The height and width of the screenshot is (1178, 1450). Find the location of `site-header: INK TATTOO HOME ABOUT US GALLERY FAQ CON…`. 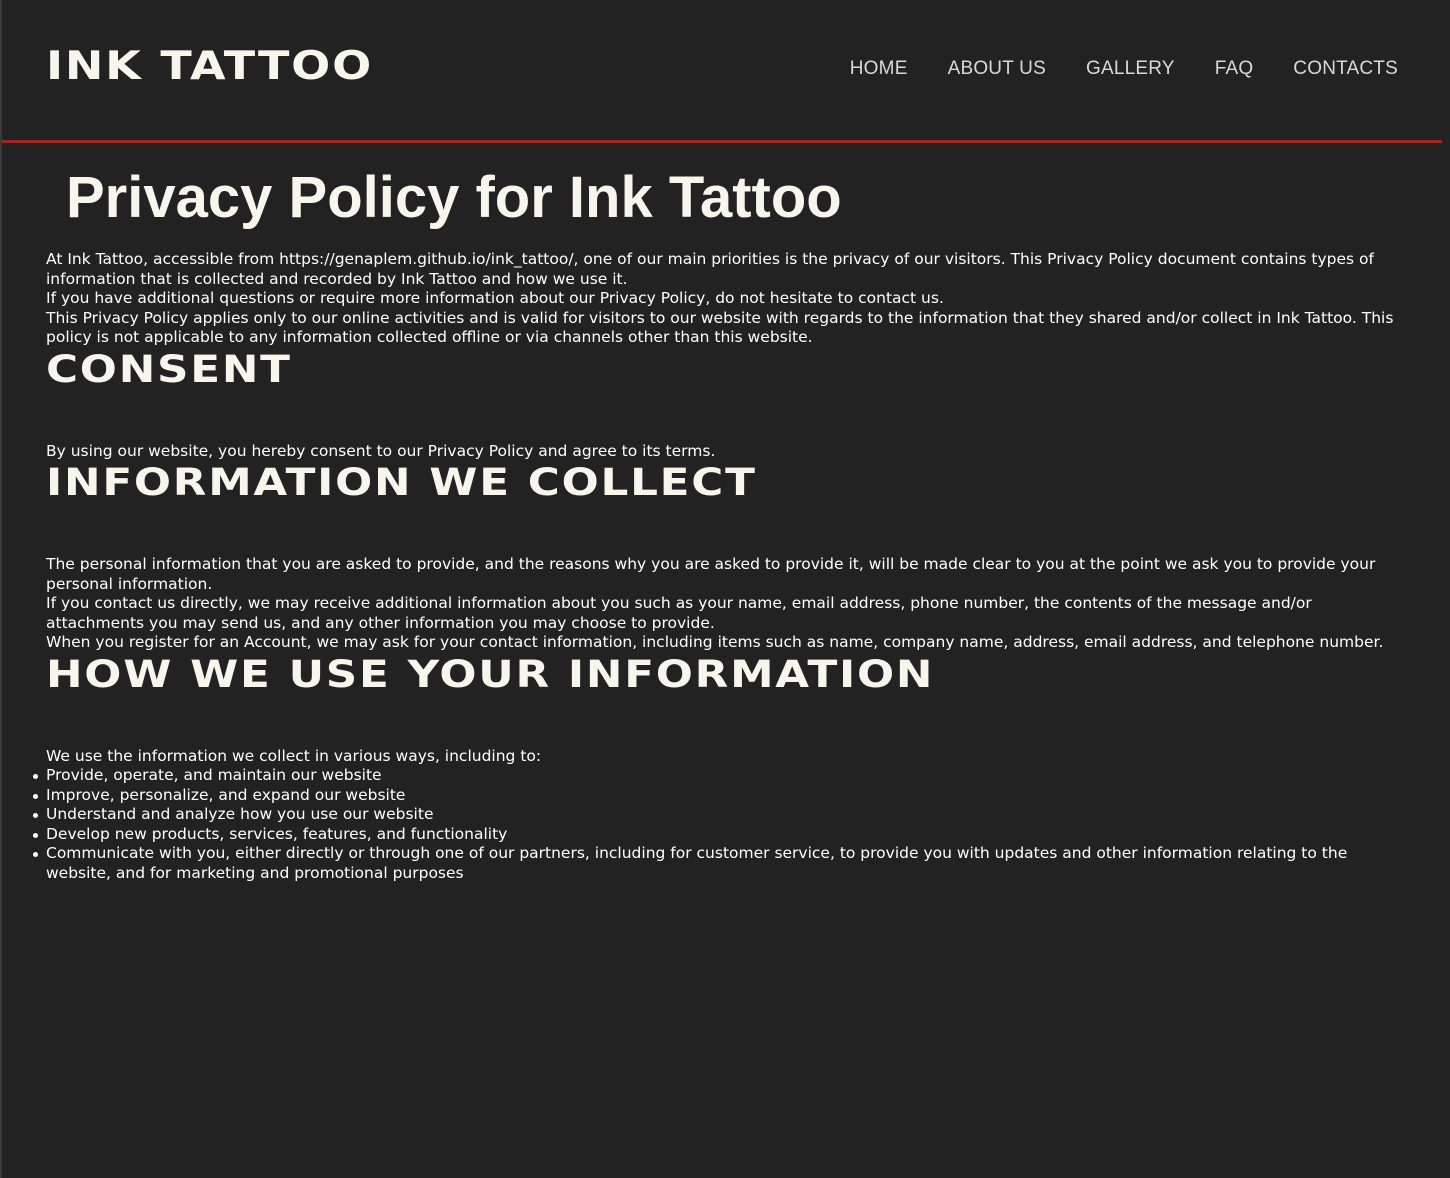

site-header: INK TATTOO HOME ABOUT US GALLERY FAQ CON… is located at coordinates (725, 71).